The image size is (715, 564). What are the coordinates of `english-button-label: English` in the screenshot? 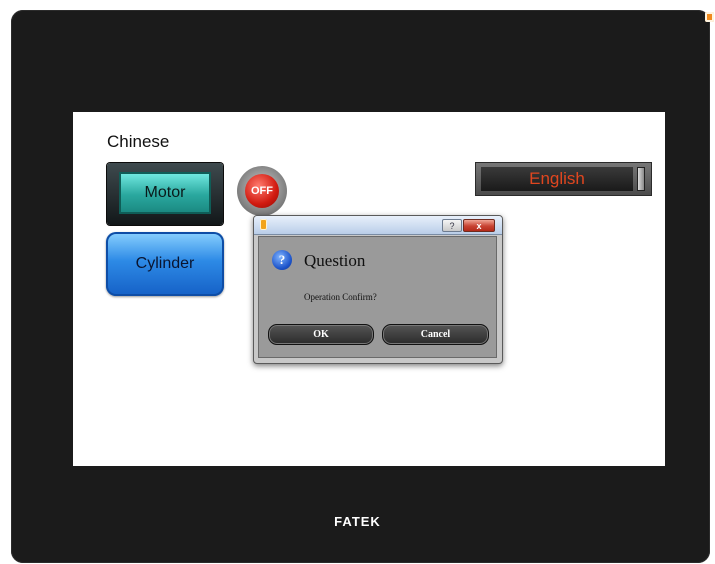 It's located at (557, 179).